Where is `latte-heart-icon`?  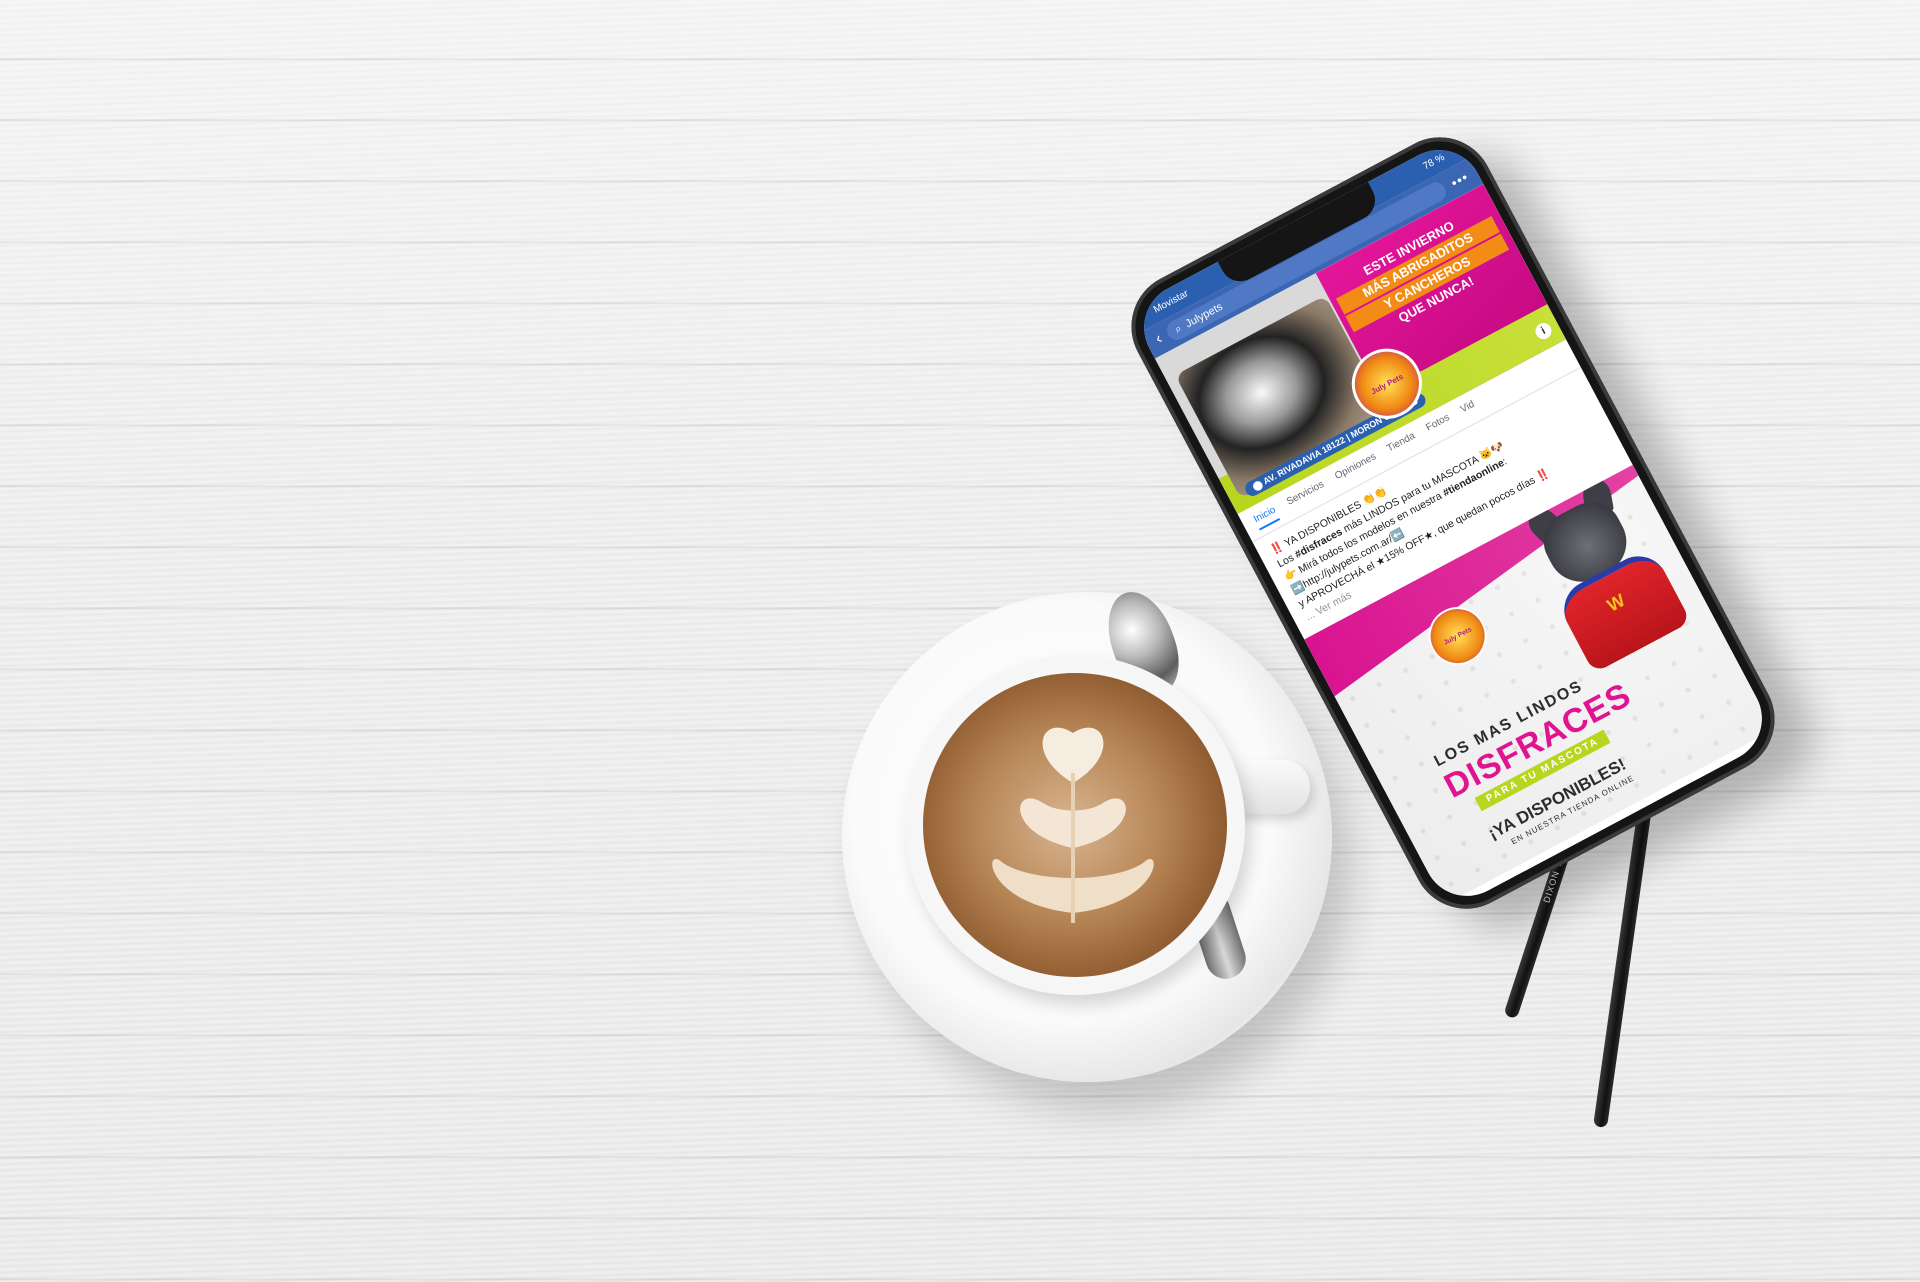
latte-heart-icon is located at coordinates (1073, 825).